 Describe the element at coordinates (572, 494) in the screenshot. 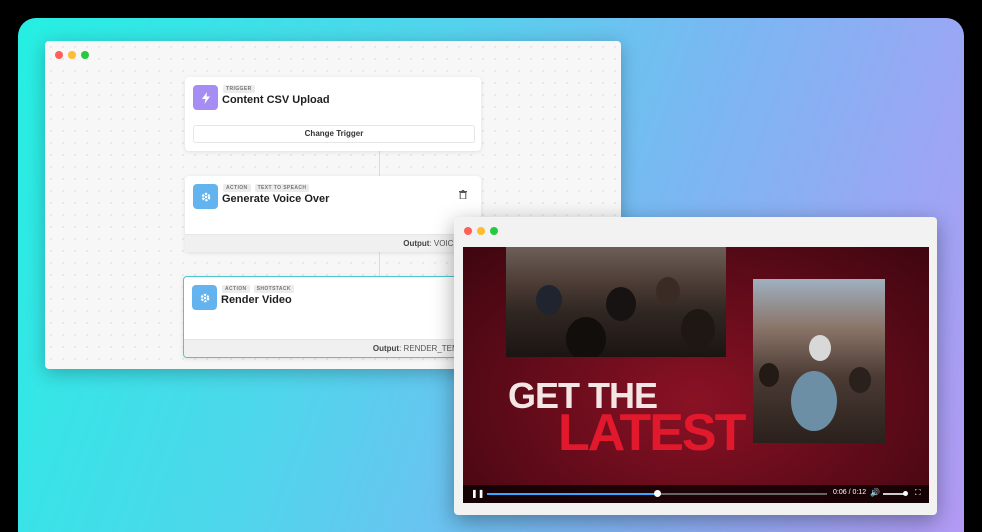

I see `progress-fill` at that location.